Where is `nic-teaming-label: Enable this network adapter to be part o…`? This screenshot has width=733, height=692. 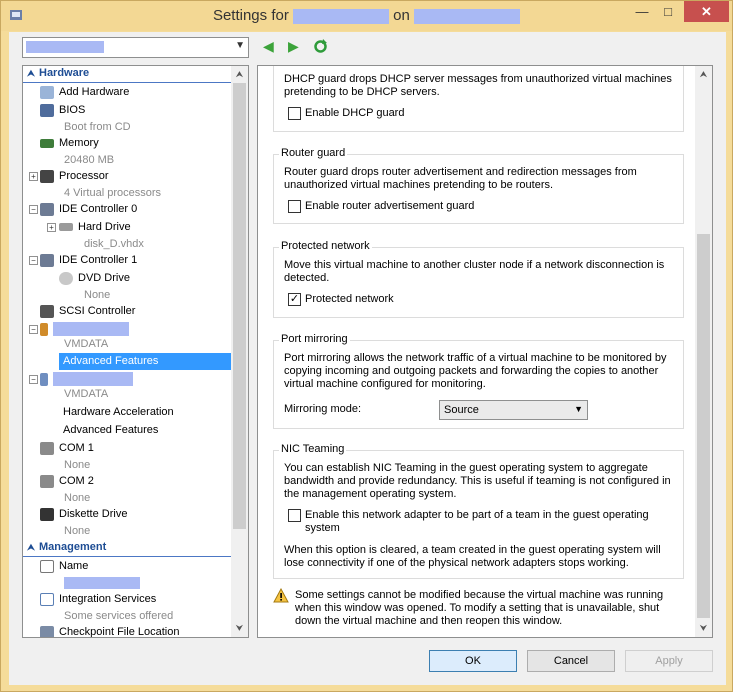 nic-teaming-label: Enable this network adapter to be part o… is located at coordinates (490, 522).